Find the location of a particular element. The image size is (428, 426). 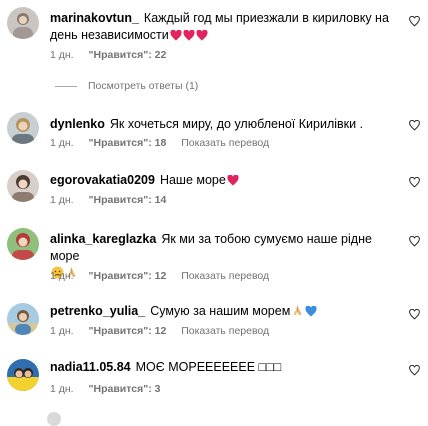

comment-text: Сумую за нашим морем is located at coordinates (220, 311).